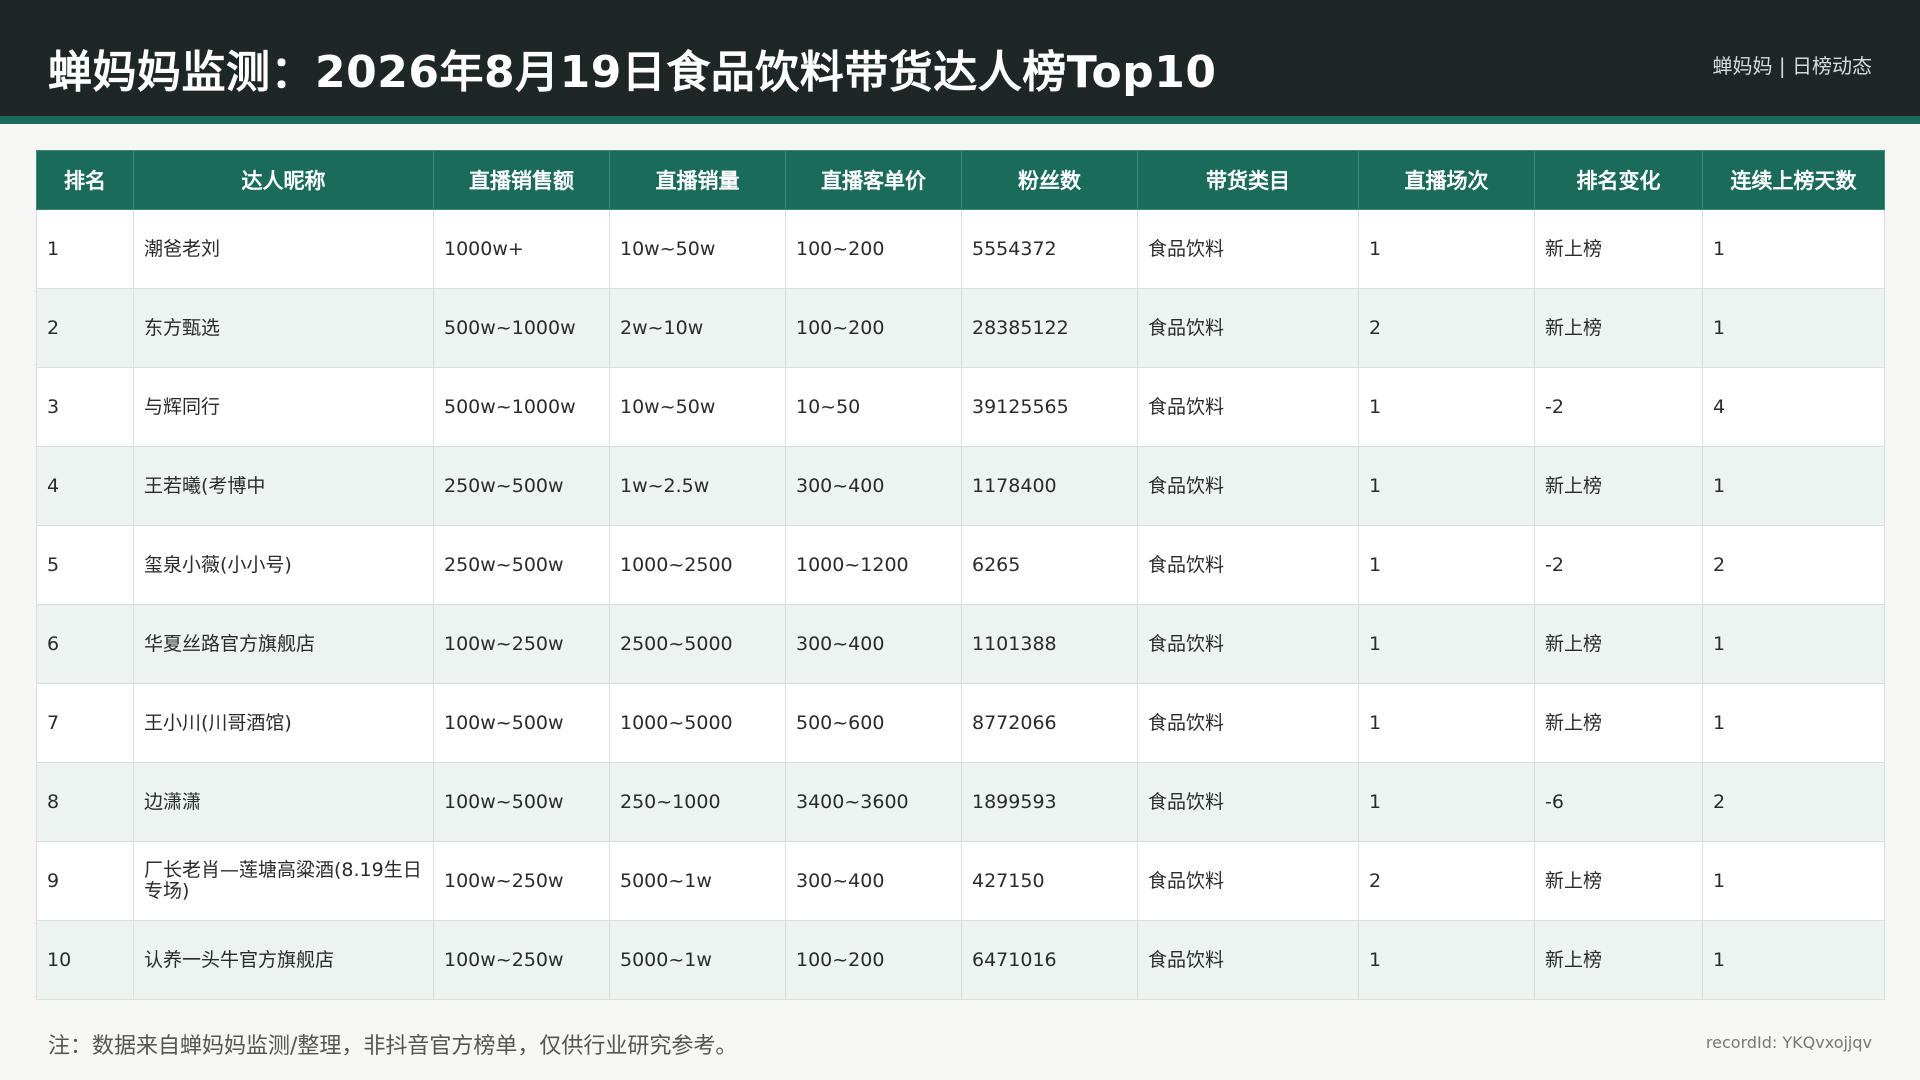 Image resolution: width=1920 pixels, height=1080 pixels. I want to click on column-header: 直播场次, so click(1446, 180).